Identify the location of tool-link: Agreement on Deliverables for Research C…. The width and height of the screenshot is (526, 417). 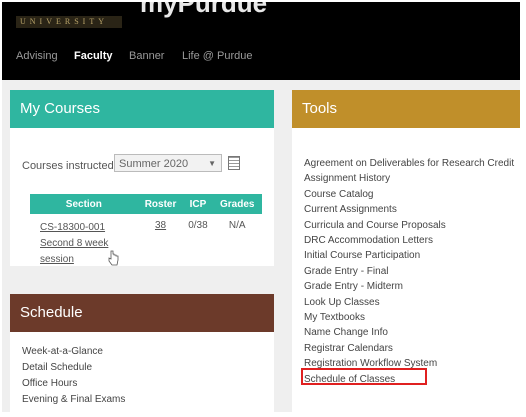
(409, 163).